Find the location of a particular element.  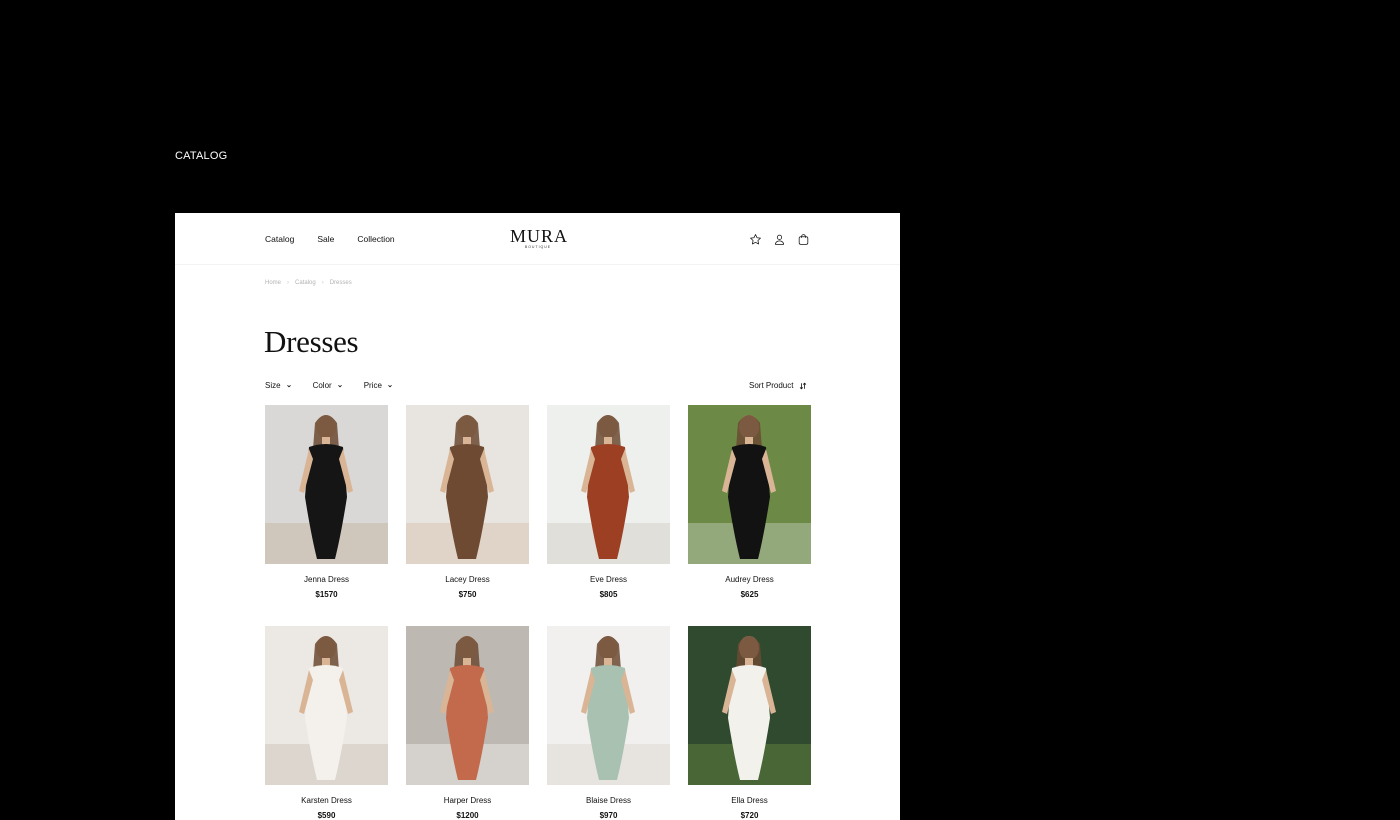

product-price: $1570 is located at coordinates (326, 594).